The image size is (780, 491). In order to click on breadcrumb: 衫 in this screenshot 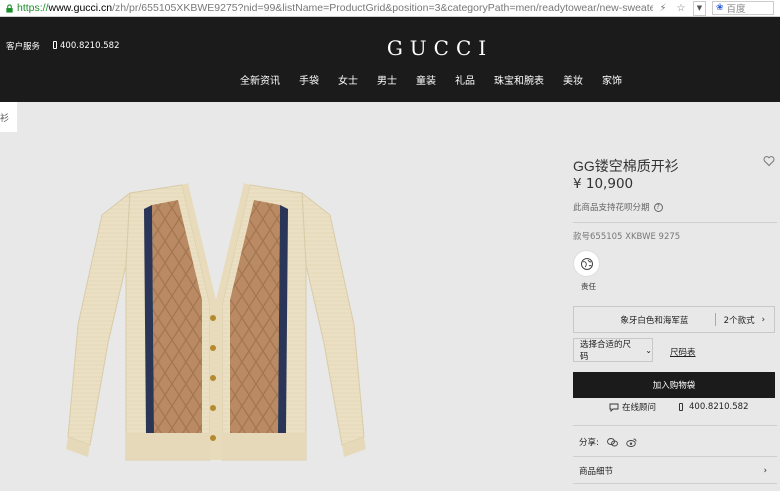, I will do `click(8, 117)`.